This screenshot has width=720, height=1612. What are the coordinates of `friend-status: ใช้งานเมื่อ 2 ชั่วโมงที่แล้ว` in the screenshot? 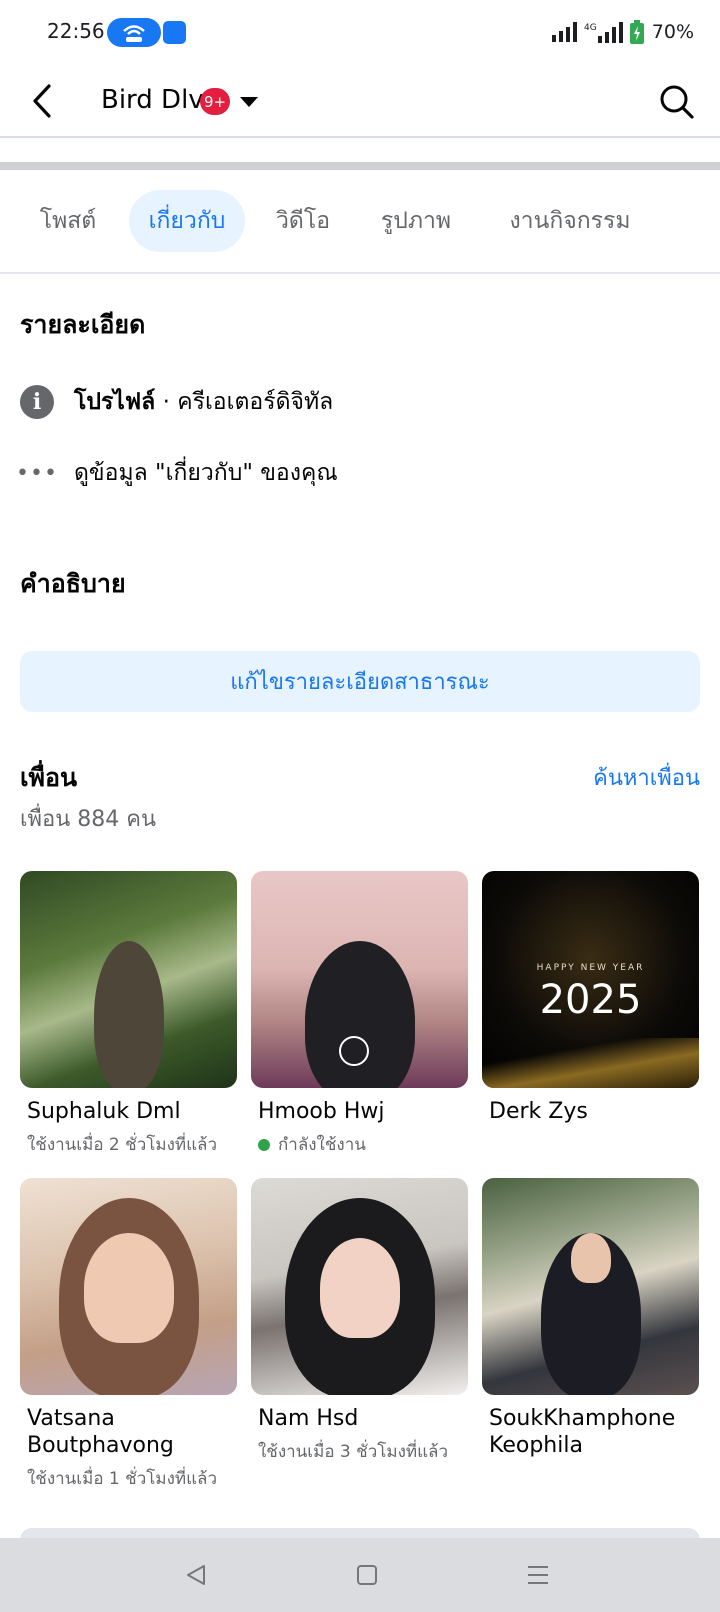 It's located at (128, 1144).